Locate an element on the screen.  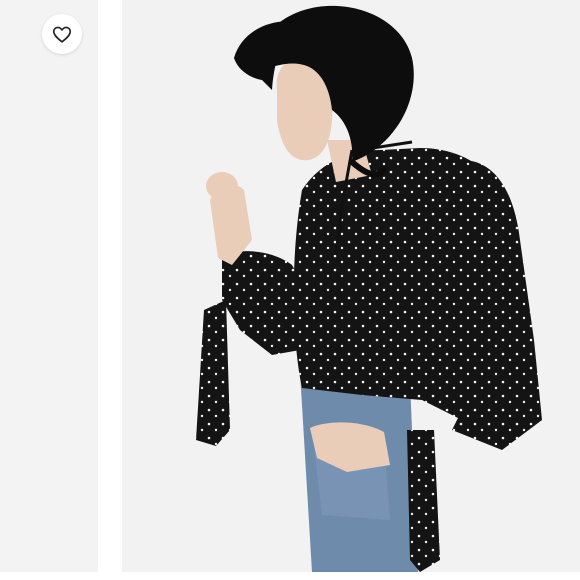
favorite-button is located at coordinates (62, 34).